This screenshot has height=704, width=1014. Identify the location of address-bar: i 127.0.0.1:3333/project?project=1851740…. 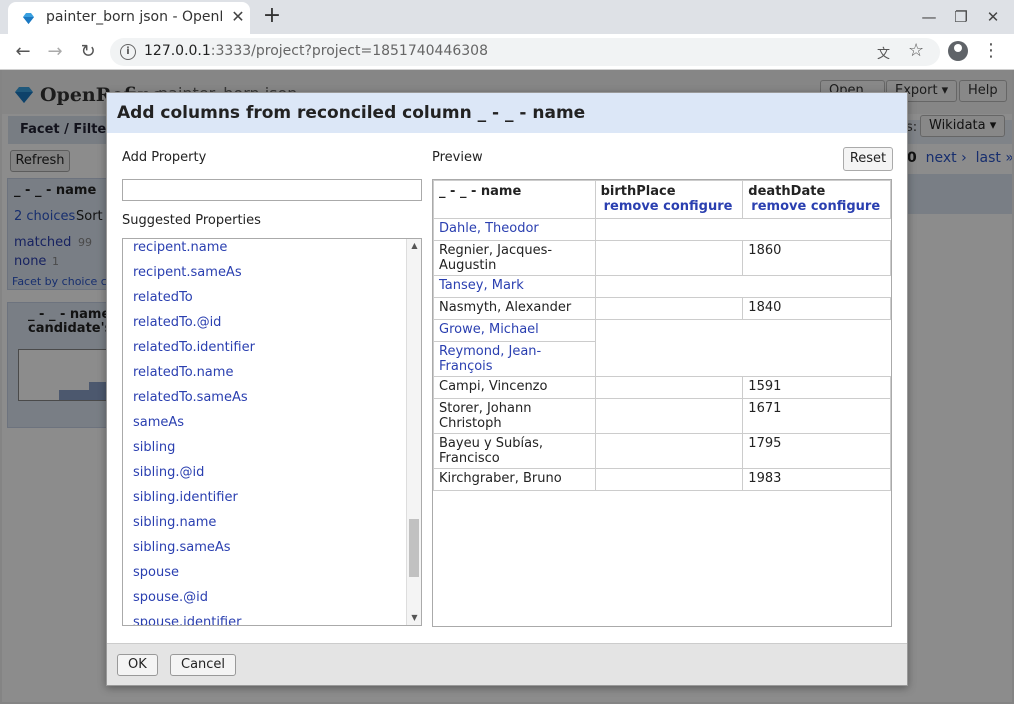
(525, 52).